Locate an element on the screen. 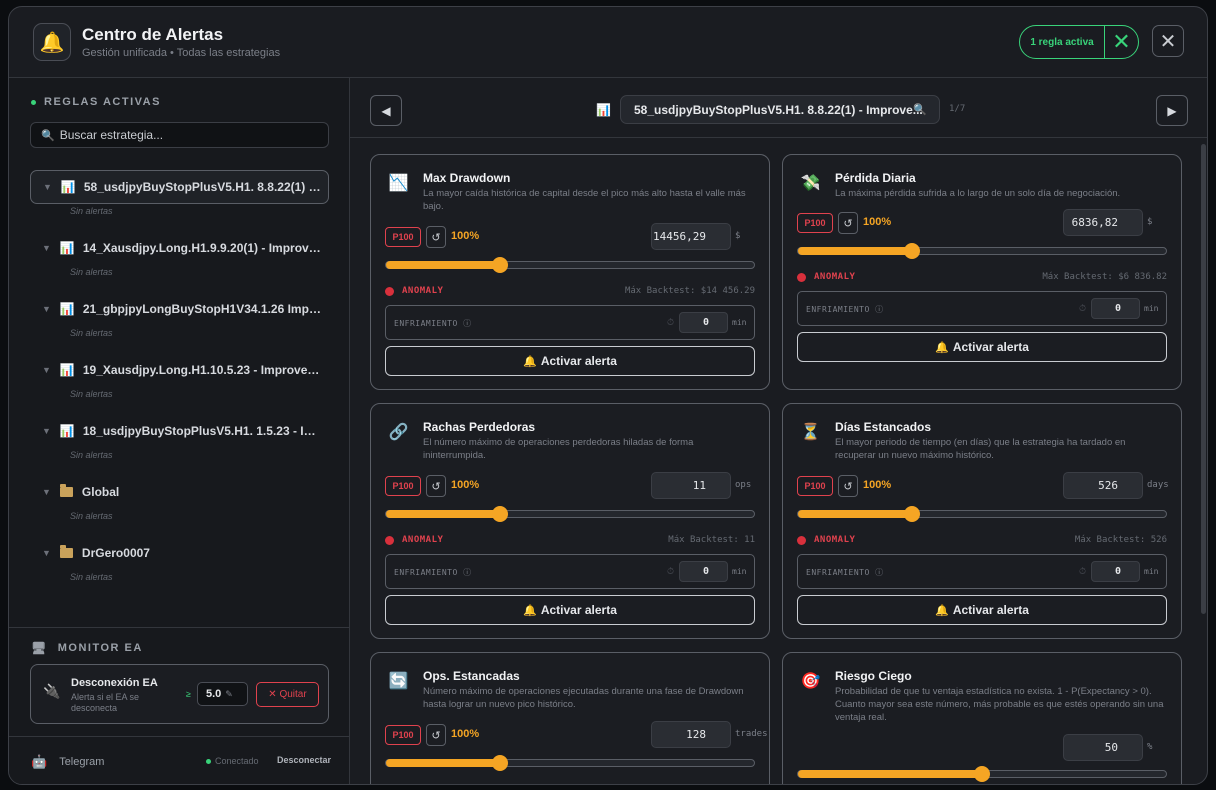 This screenshot has width=1216, height=790. pager: 1/7 is located at coordinates (957, 109).